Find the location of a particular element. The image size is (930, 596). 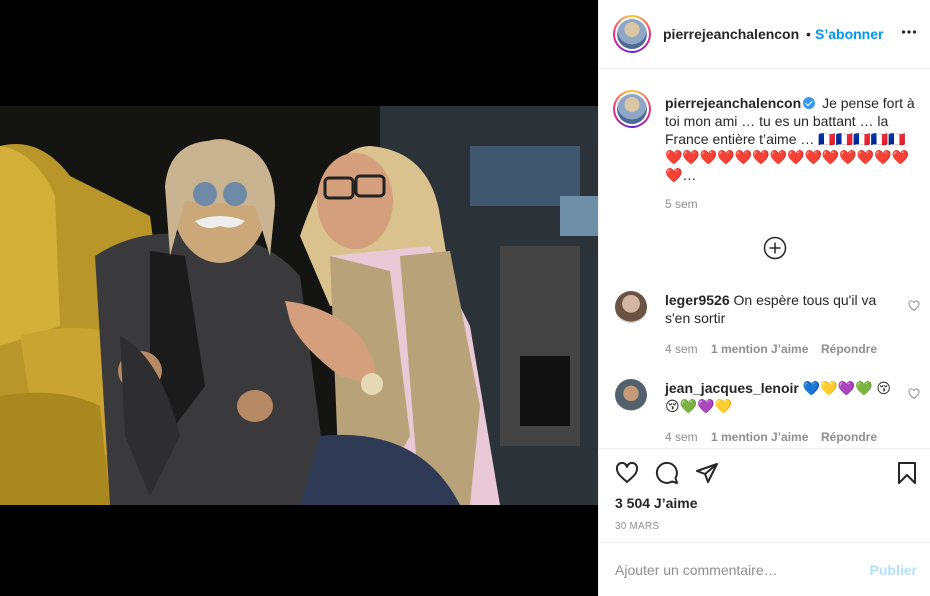

author-avatar is located at coordinates (632, 34).